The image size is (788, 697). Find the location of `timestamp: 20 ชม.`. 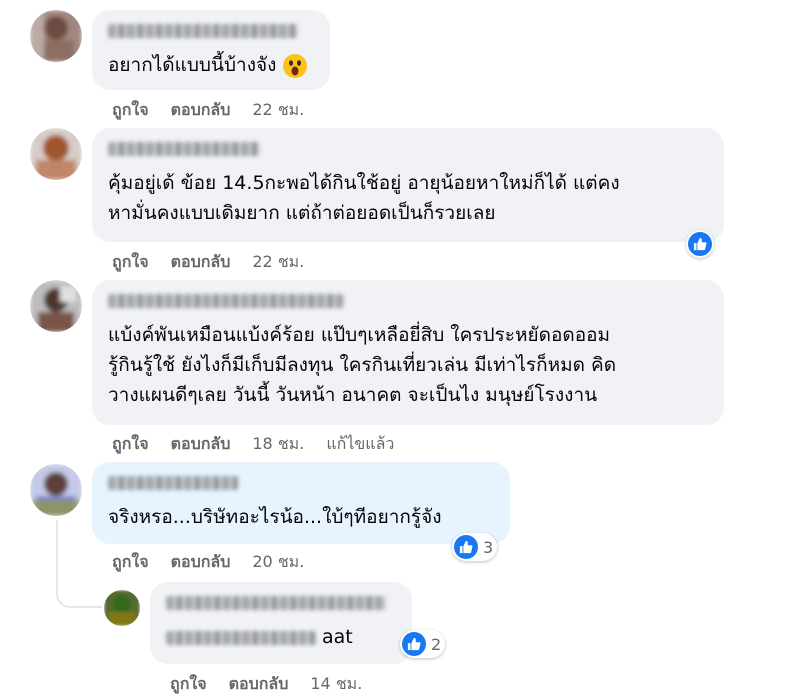

timestamp: 20 ชม. is located at coordinates (278, 561).